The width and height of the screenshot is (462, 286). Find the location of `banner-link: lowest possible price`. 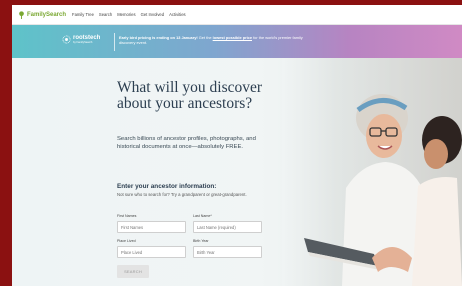

banner-link: lowest possible price is located at coordinates (232, 37).